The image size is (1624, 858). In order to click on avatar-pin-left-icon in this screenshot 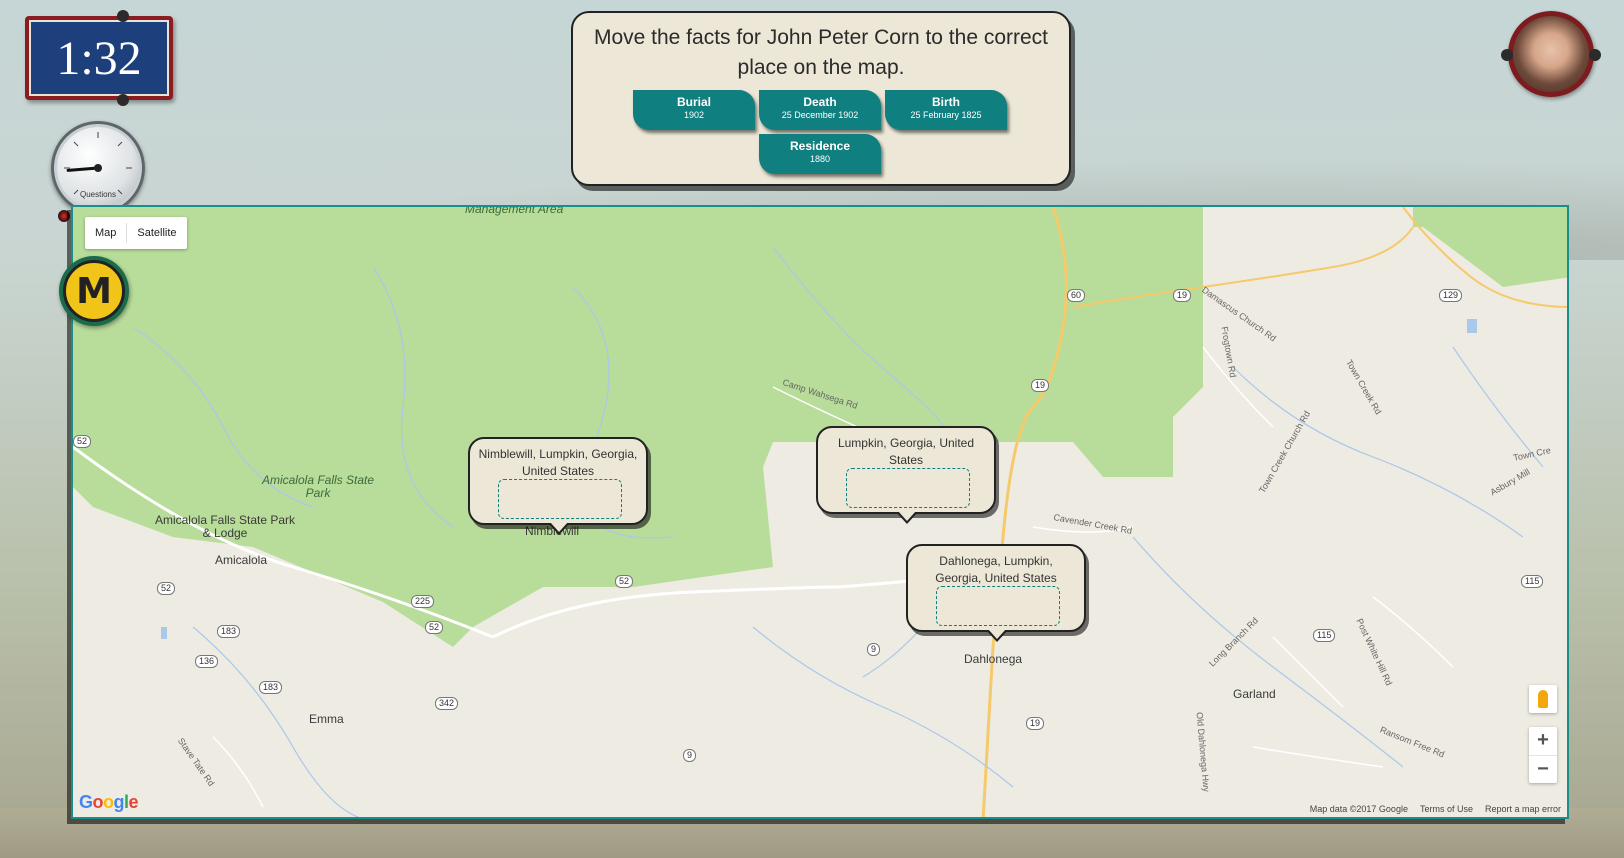, I will do `click(1507, 55)`.